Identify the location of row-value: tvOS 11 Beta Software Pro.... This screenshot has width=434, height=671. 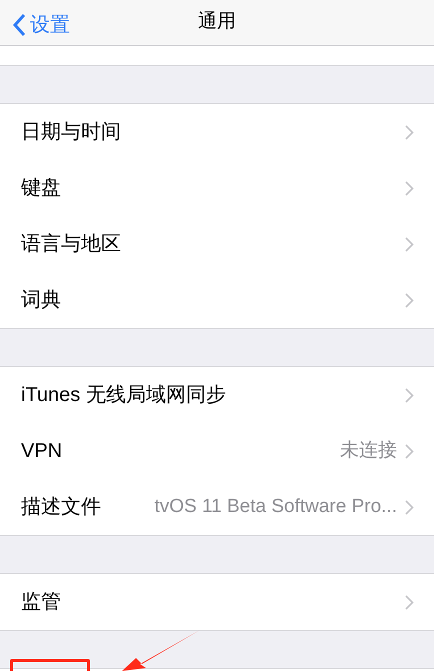
(275, 506).